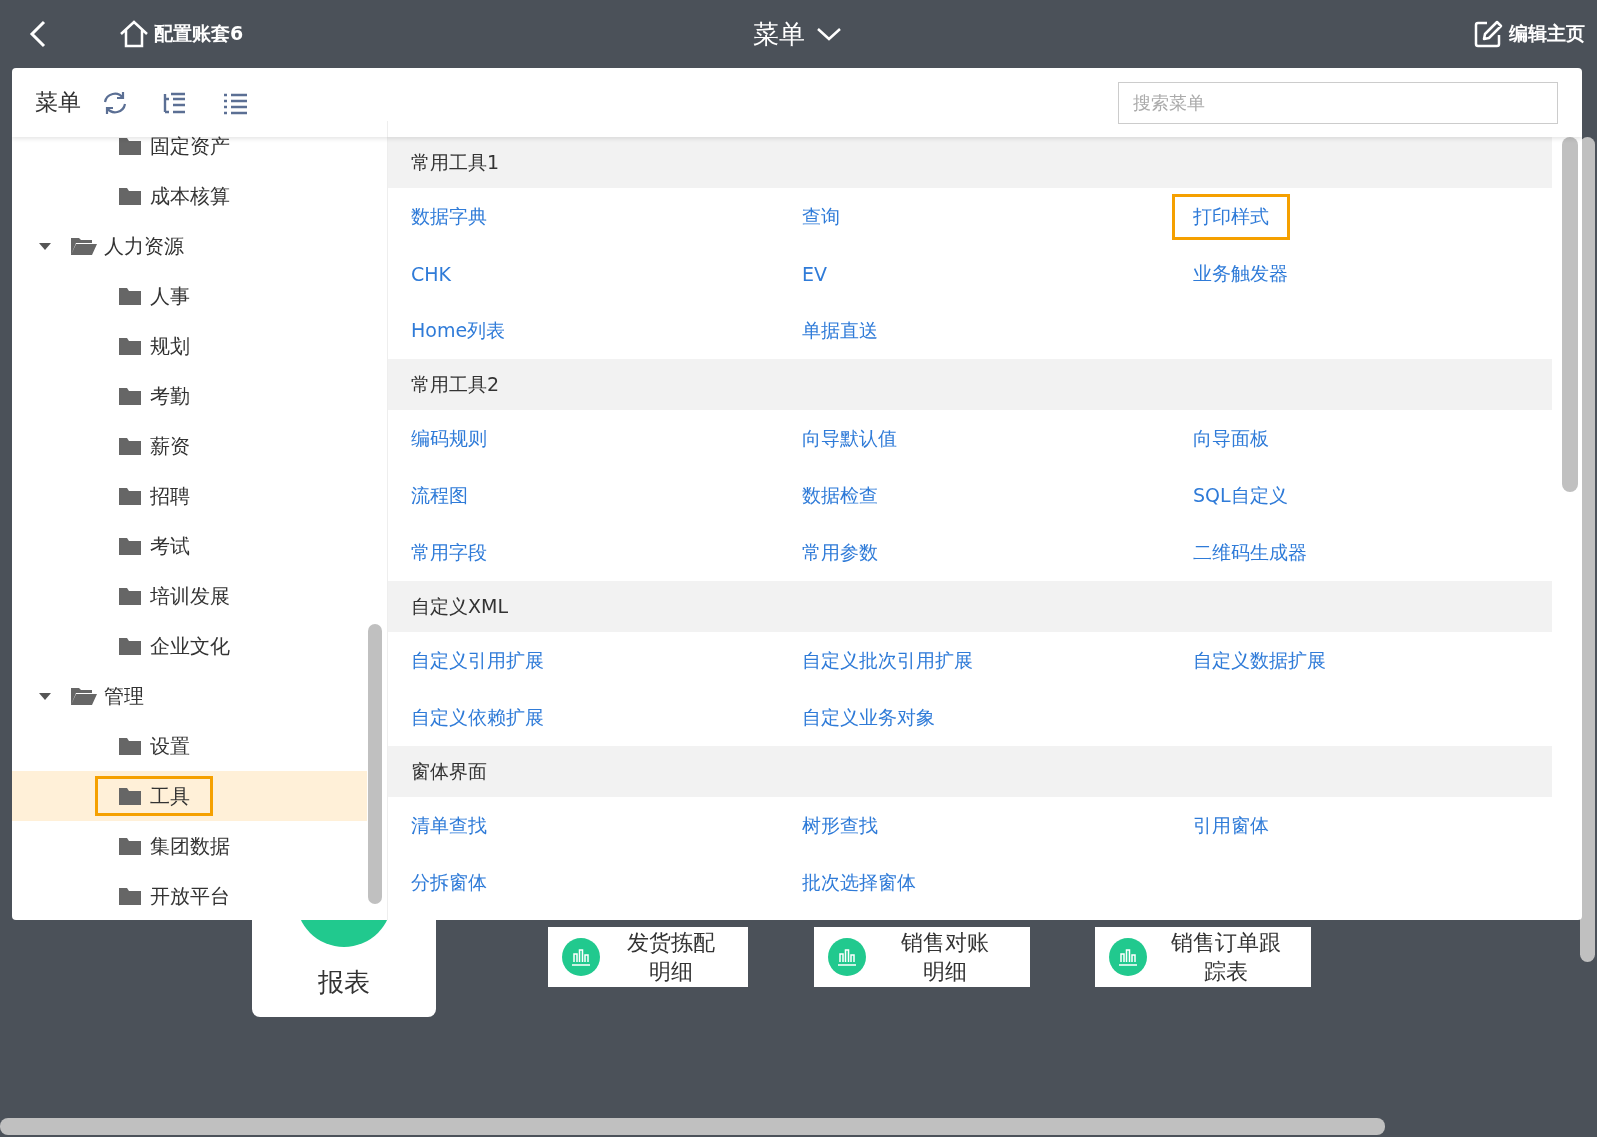  I want to click on menu-link: 清单查找, so click(449, 825).